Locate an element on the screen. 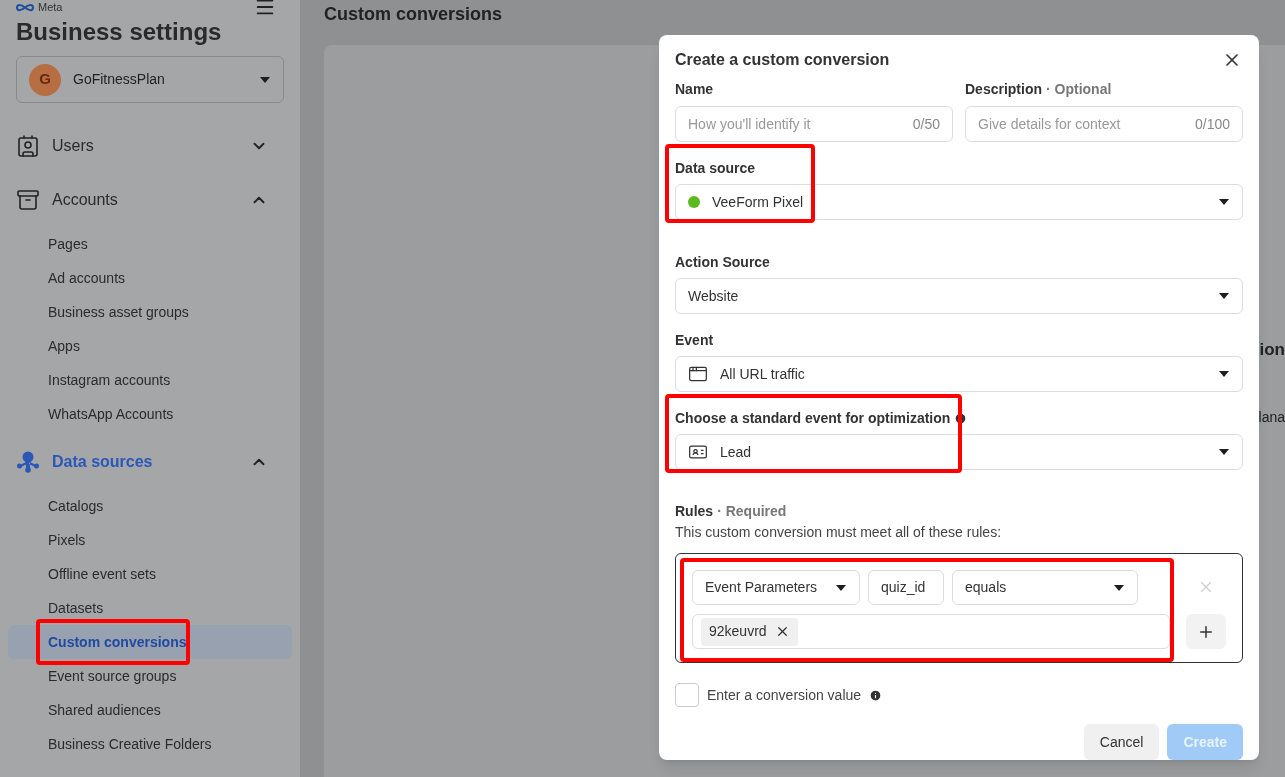 This screenshot has width=1285, height=777. sidebar-item: Offline event sets is located at coordinates (150, 574).